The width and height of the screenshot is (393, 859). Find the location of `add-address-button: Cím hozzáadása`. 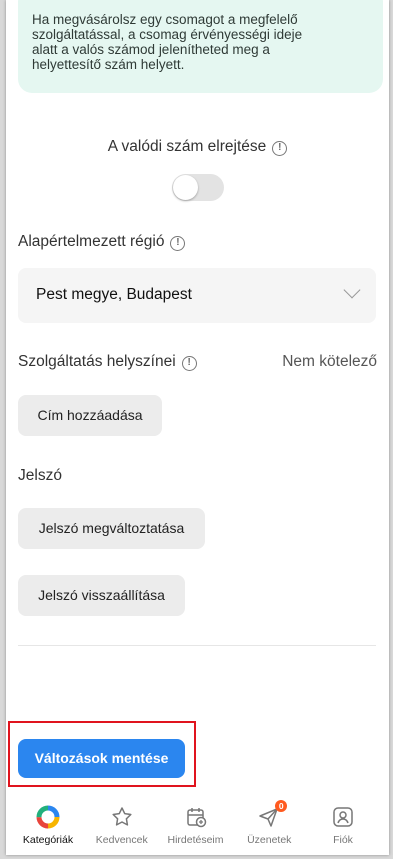

add-address-button: Cím hozzáadása is located at coordinates (90, 415).